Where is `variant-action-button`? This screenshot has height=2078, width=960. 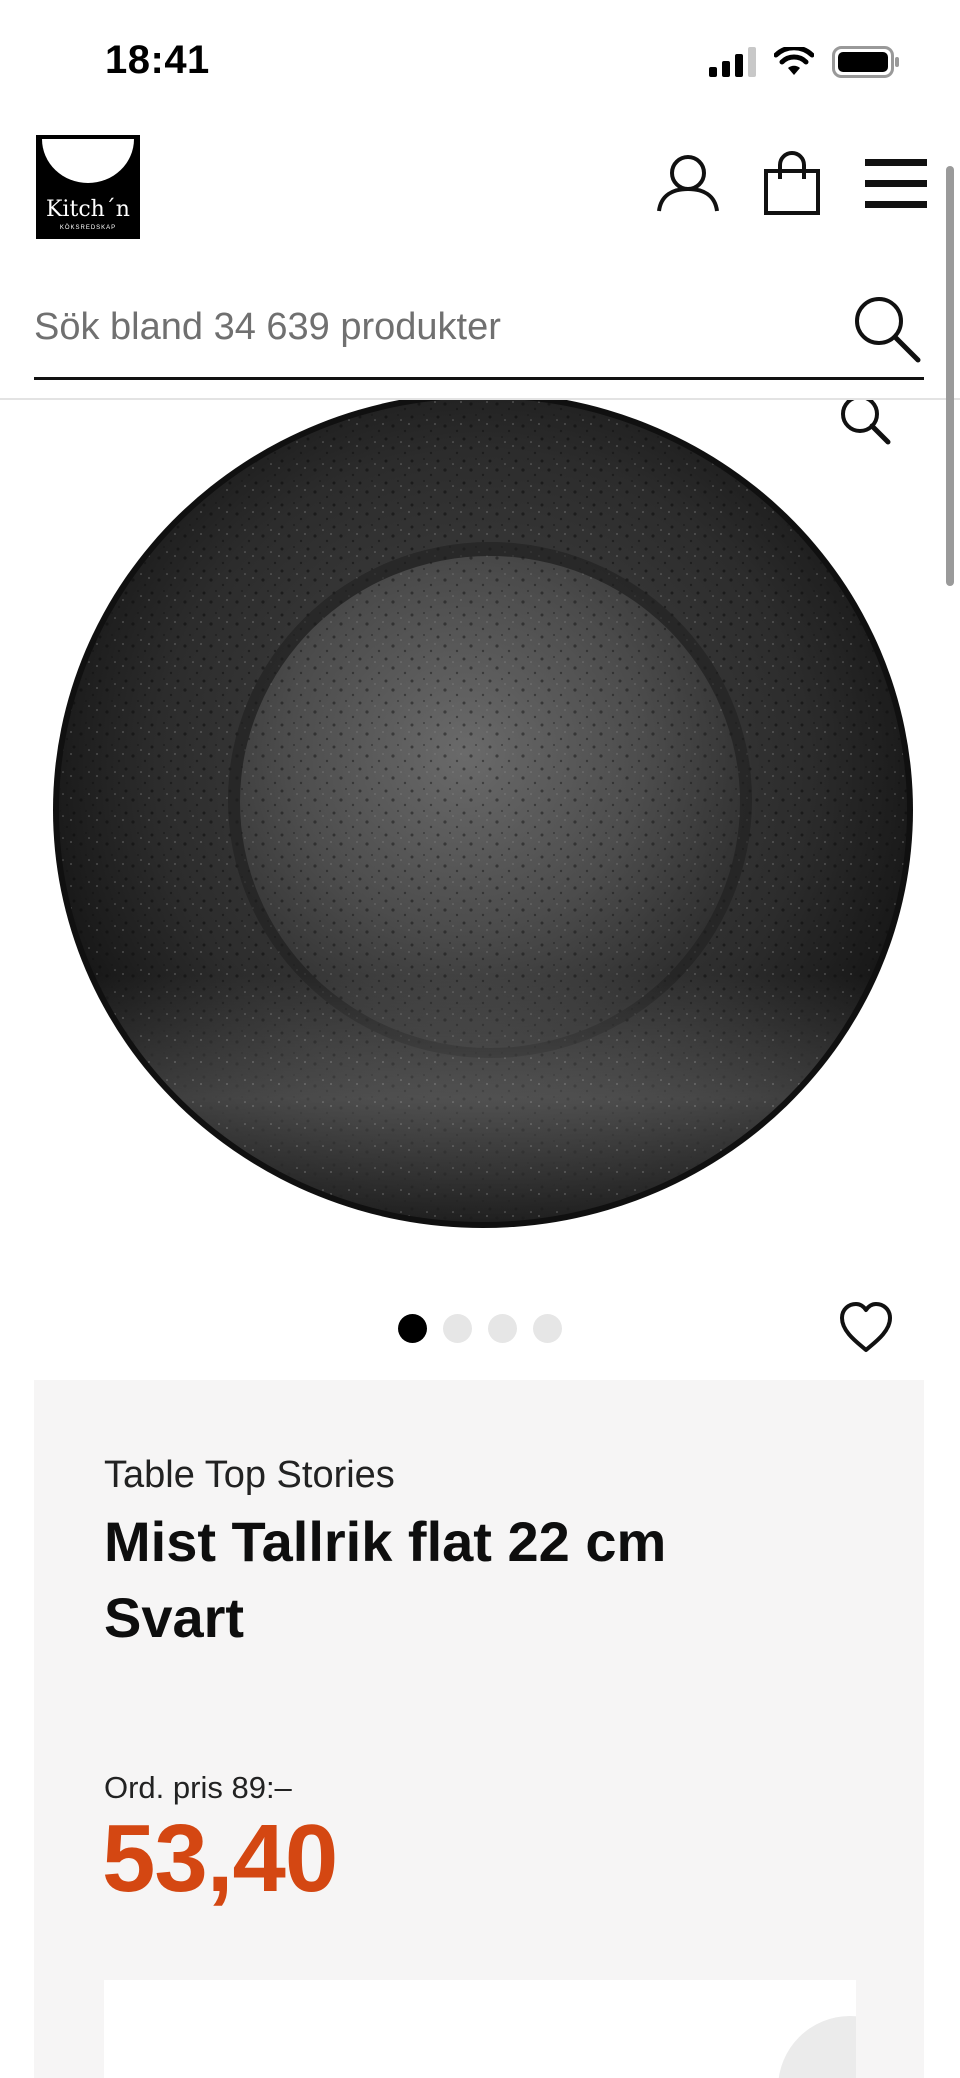
variant-action-button is located at coordinates (817, 2047).